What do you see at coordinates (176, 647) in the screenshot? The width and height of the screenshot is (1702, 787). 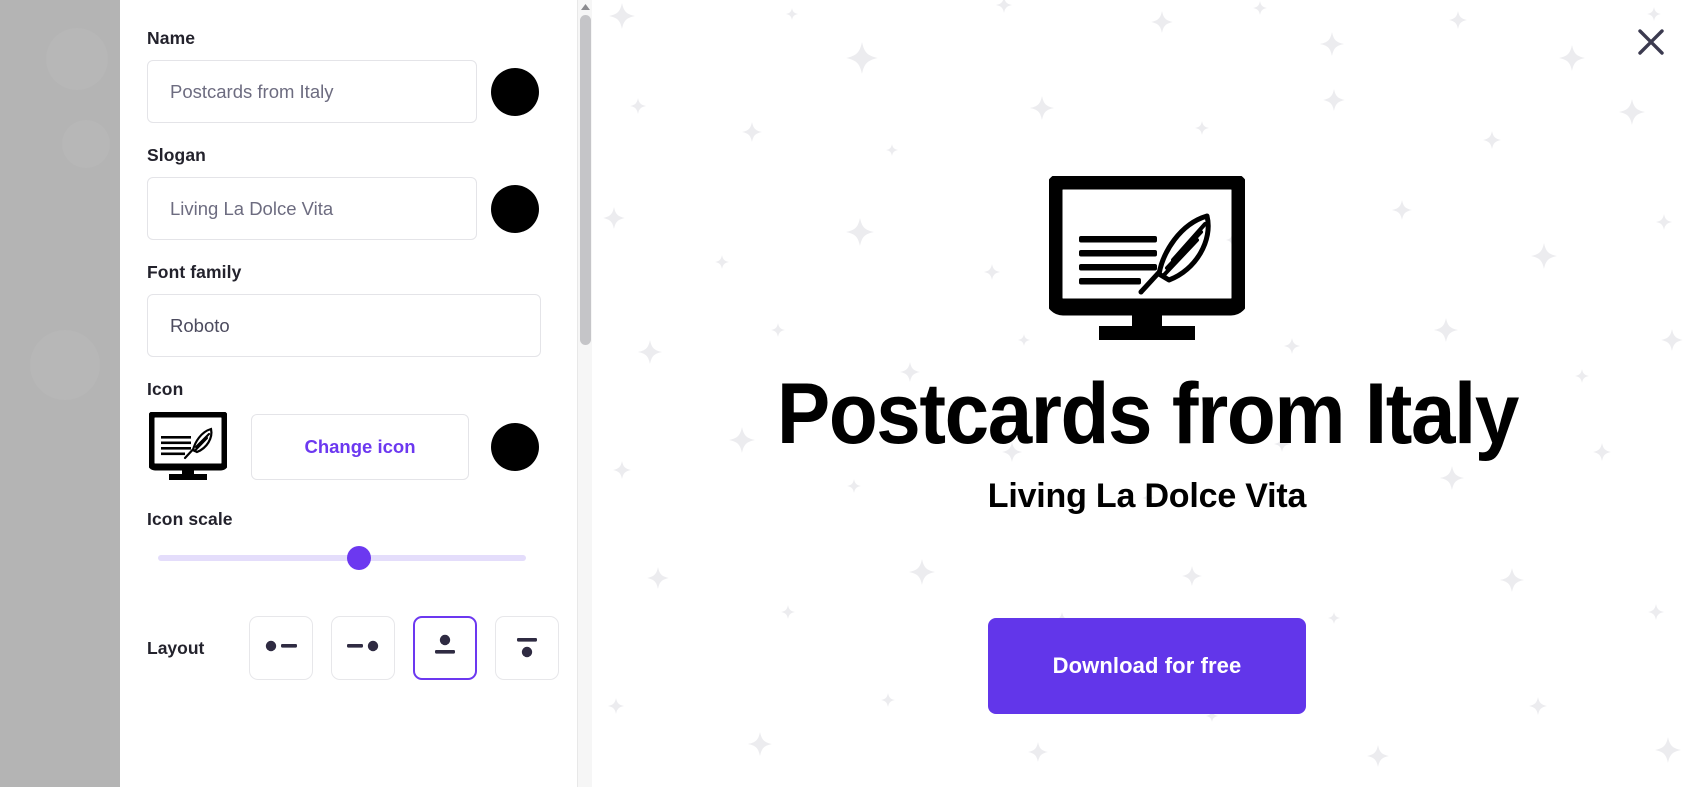 I see `layout-label: Layout` at bounding box center [176, 647].